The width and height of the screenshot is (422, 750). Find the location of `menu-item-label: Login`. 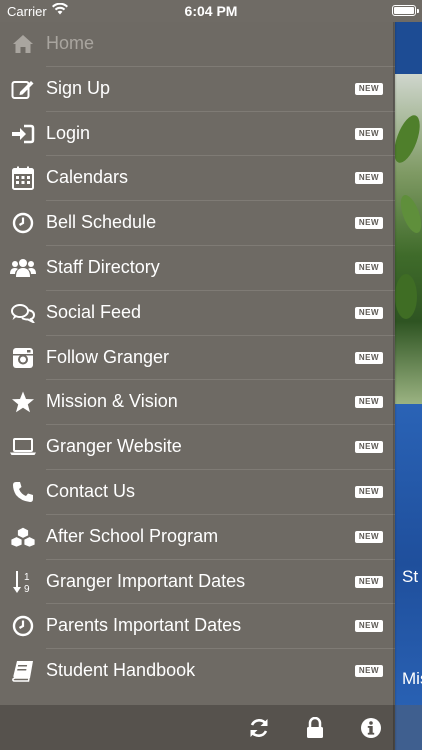

menu-item-label: Login is located at coordinates (68, 132).